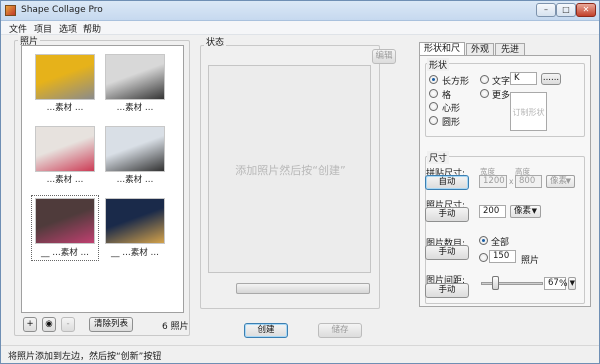 The image size is (600, 364). I want to click on minus-icon: -, so click(68, 324).